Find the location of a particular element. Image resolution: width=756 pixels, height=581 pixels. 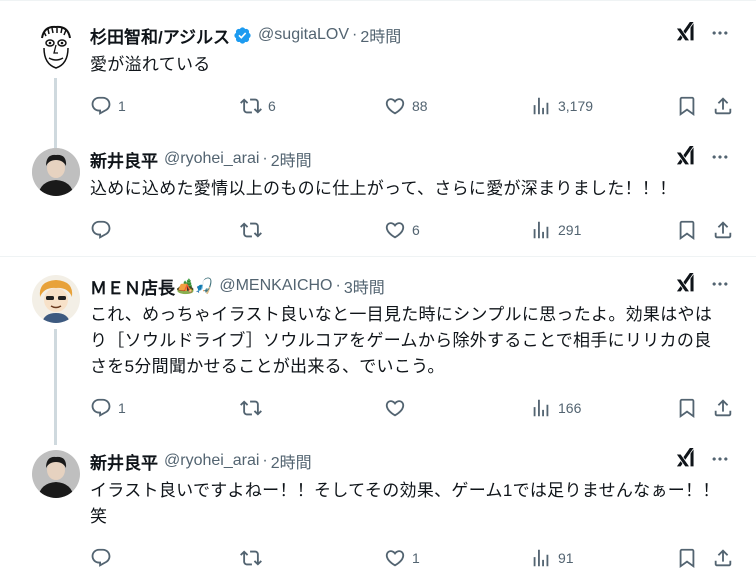

thread-divider is located at coordinates (378, 256).